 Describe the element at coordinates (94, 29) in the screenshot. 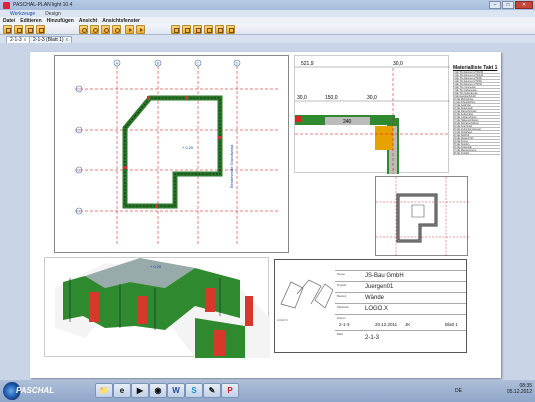

I see `zoom-out-icon` at that location.